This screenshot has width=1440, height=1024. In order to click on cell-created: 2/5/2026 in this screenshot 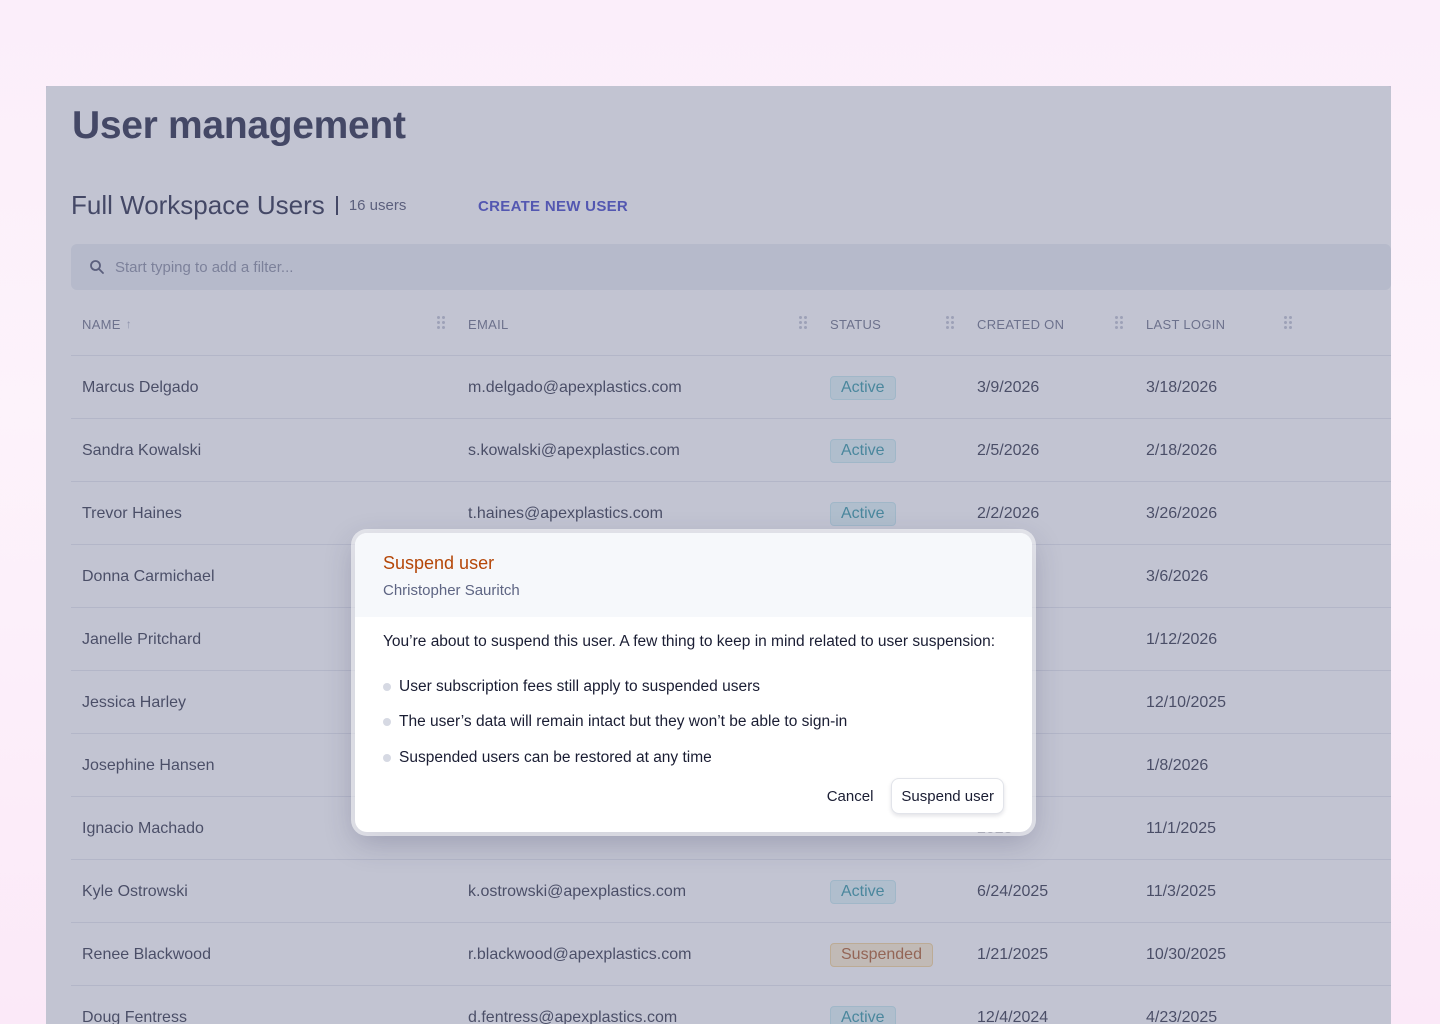, I will do `click(1008, 450)`.